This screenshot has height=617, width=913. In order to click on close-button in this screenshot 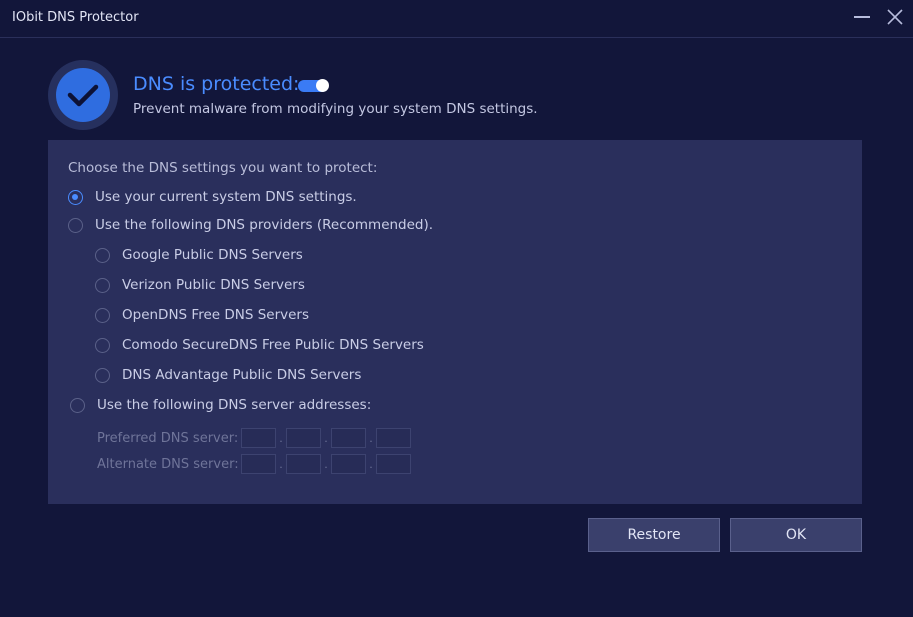, I will do `click(895, 17)`.